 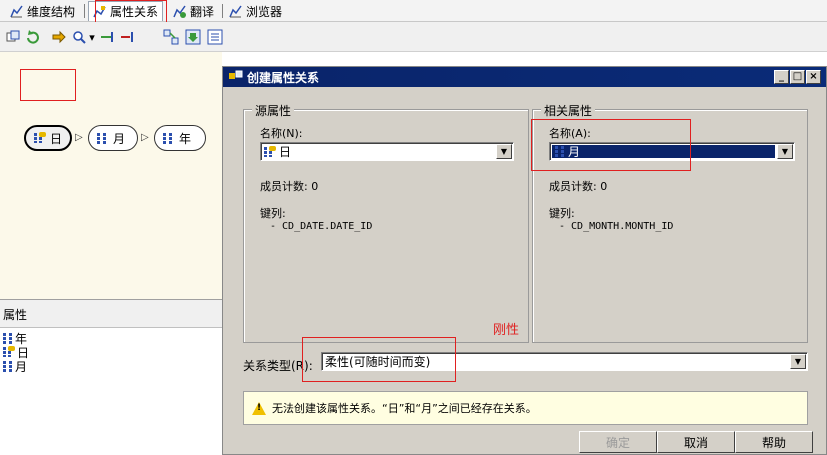 What do you see at coordinates (404, 408) in the screenshot?
I see `warning-text: 无法创建该属性关系。“日”和“月”之间已经存在关系。` at bounding box center [404, 408].